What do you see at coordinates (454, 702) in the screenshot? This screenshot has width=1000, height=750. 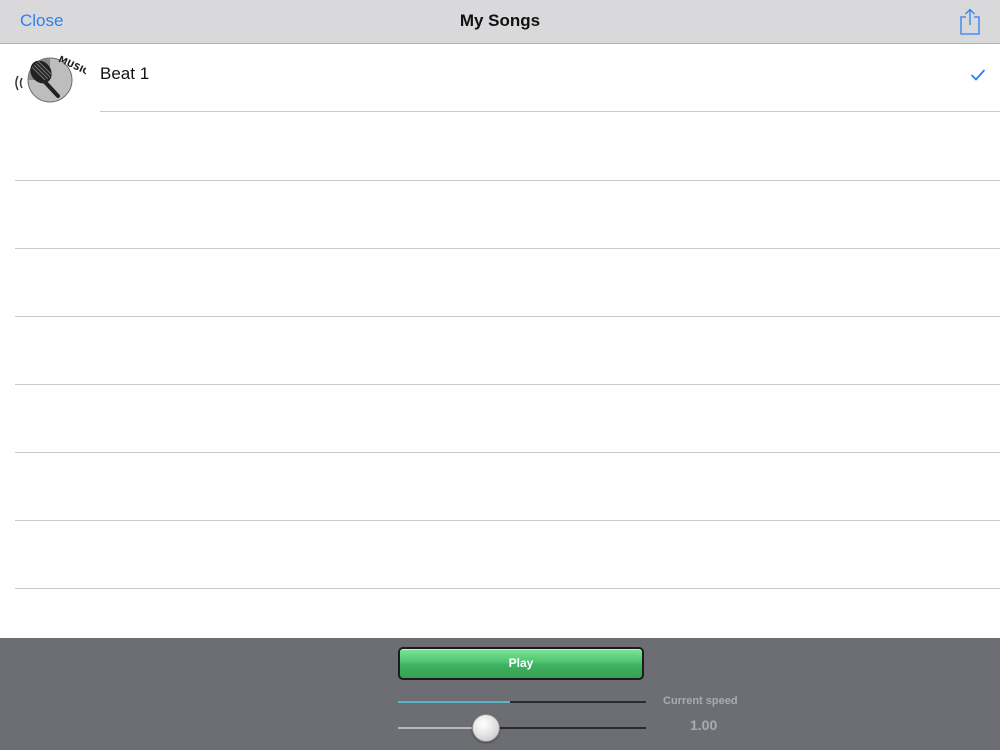 I see `progress-fill` at bounding box center [454, 702].